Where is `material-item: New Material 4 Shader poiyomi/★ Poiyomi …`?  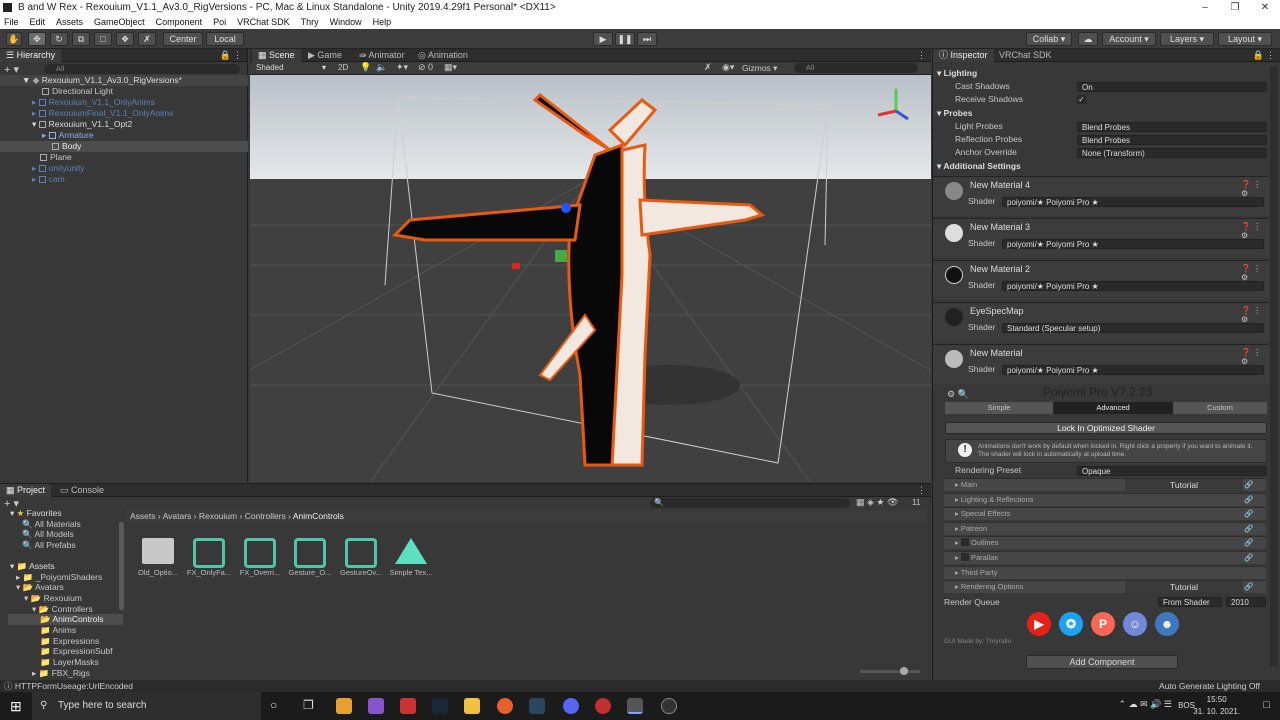
material-item: New Material 4 Shader poiyomi/★ Poiyomi … is located at coordinates (1101, 196).